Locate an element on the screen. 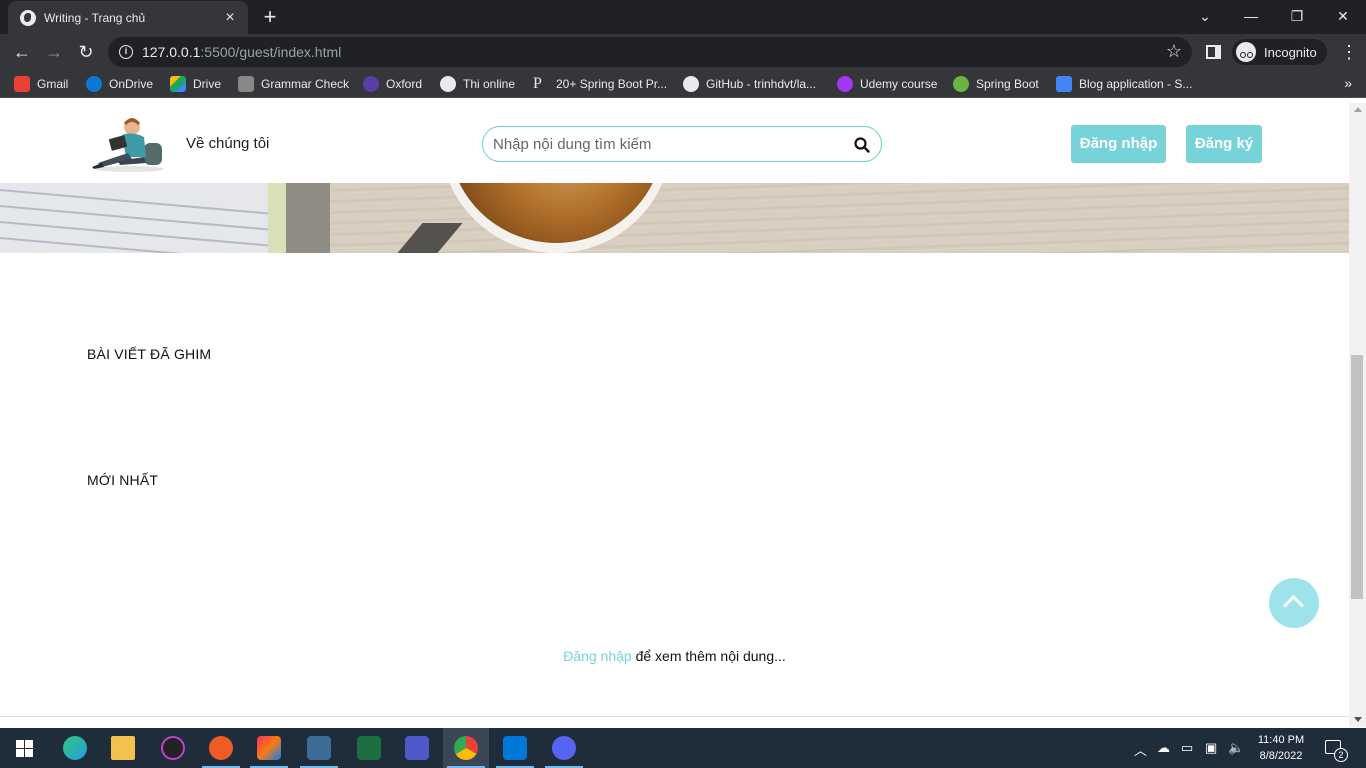  clock-time: 11:40 PM is located at coordinates (1281, 740).